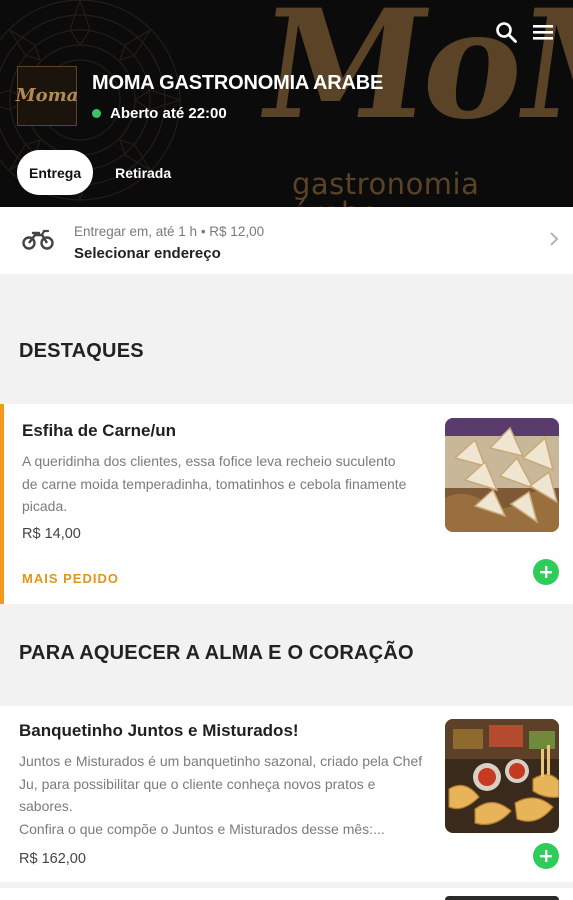 The width and height of the screenshot is (573, 900). Describe the element at coordinates (216, 653) in the screenshot. I see `section-title-aquecer: PARA AQUECER A ALMA E O CORAÇÃO` at that location.